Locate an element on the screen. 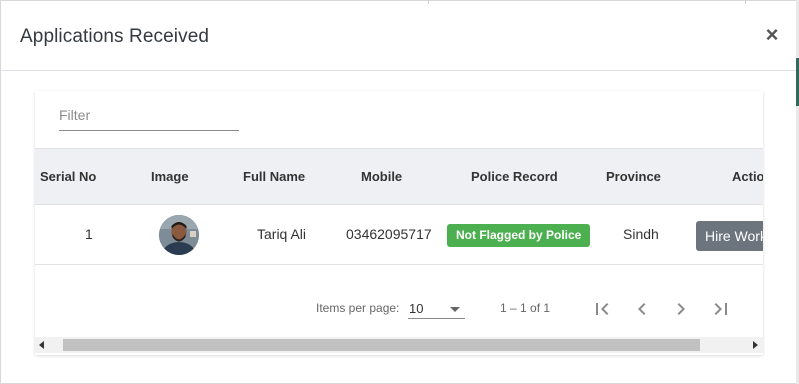 The image size is (799, 384). paginator: Items per page: 10 1 – 1 of 1 is located at coordinates (399, 307).